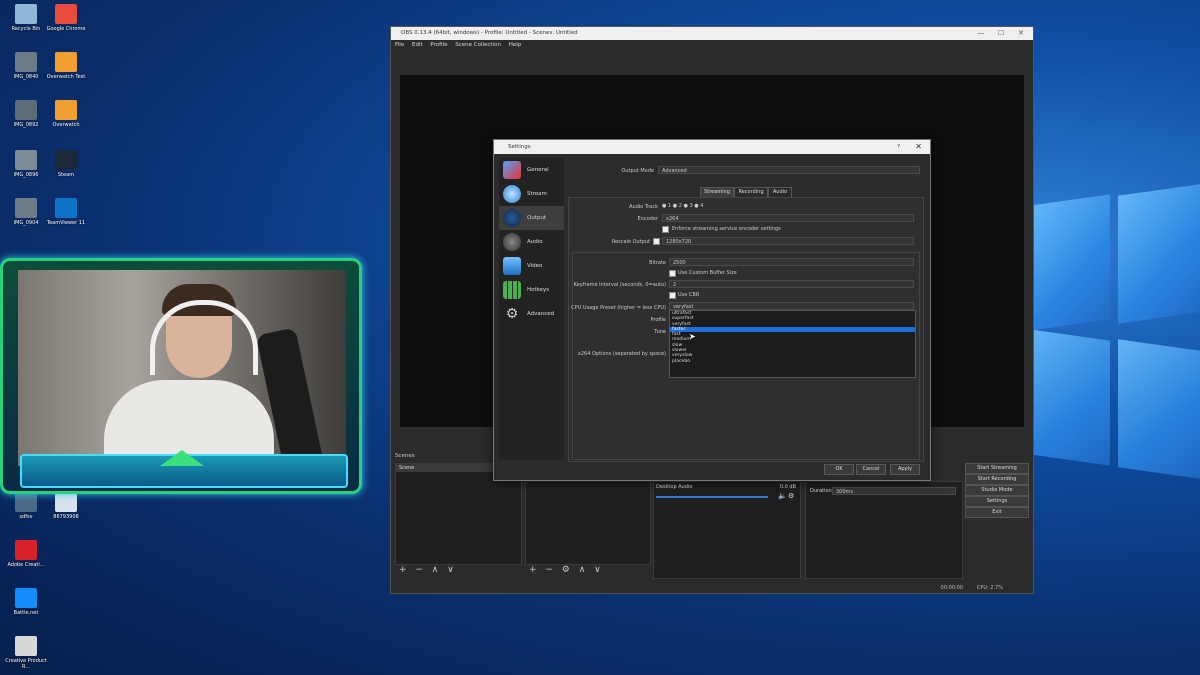 The height and width of the screenshot is (675, 1200). What do you see at coordinates (541, 314) in the screenshot?
I see `sidebar-item-label: Advanced` at bounding box center [541, 314].